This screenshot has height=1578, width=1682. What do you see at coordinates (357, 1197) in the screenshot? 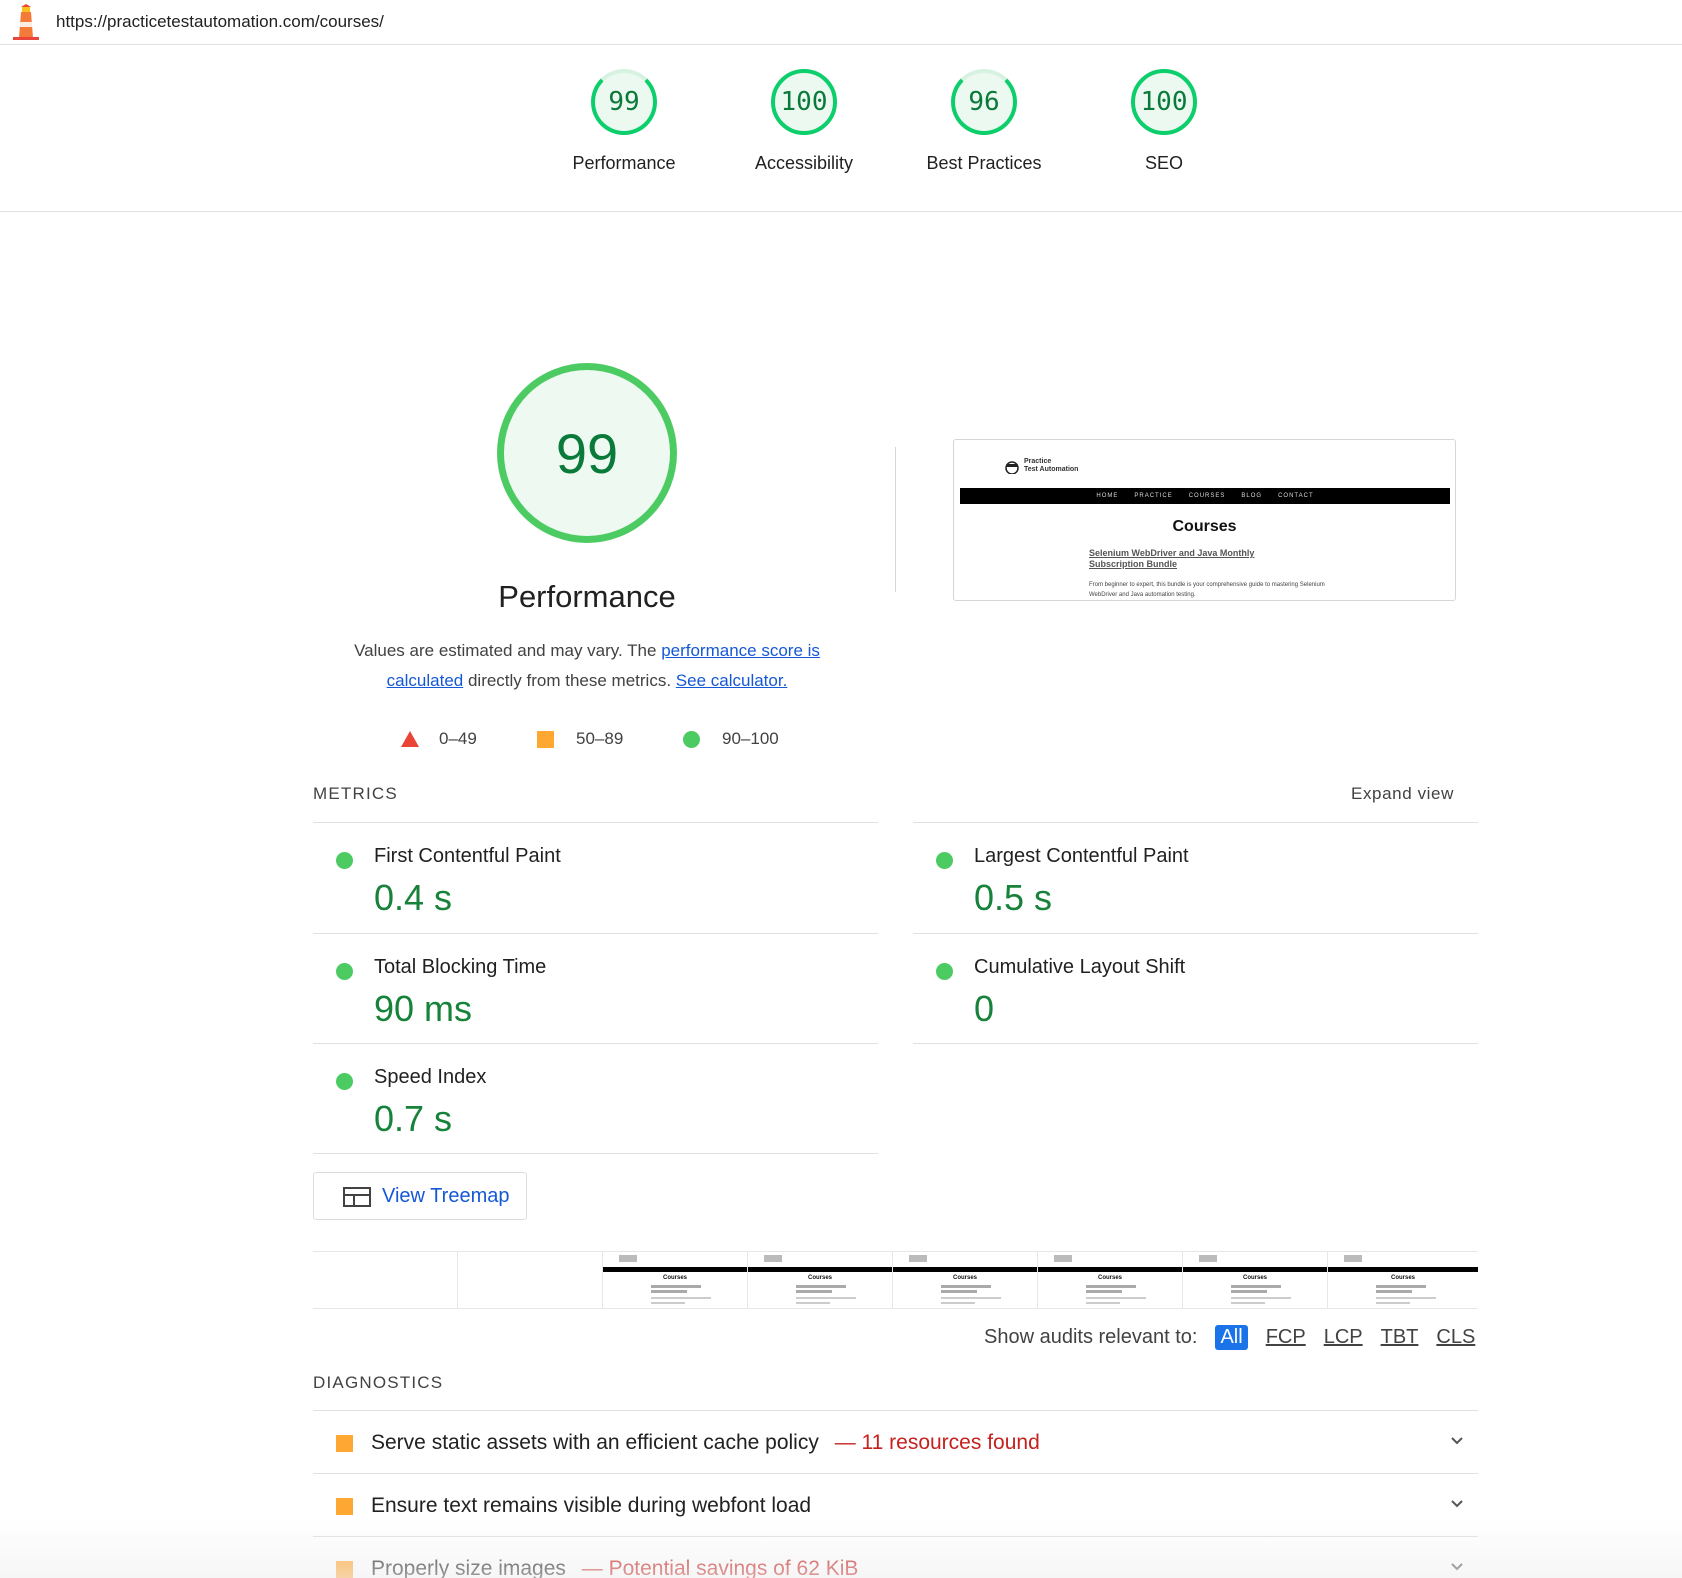
I see `treemap-icon` at bounding box center [357, 1197].